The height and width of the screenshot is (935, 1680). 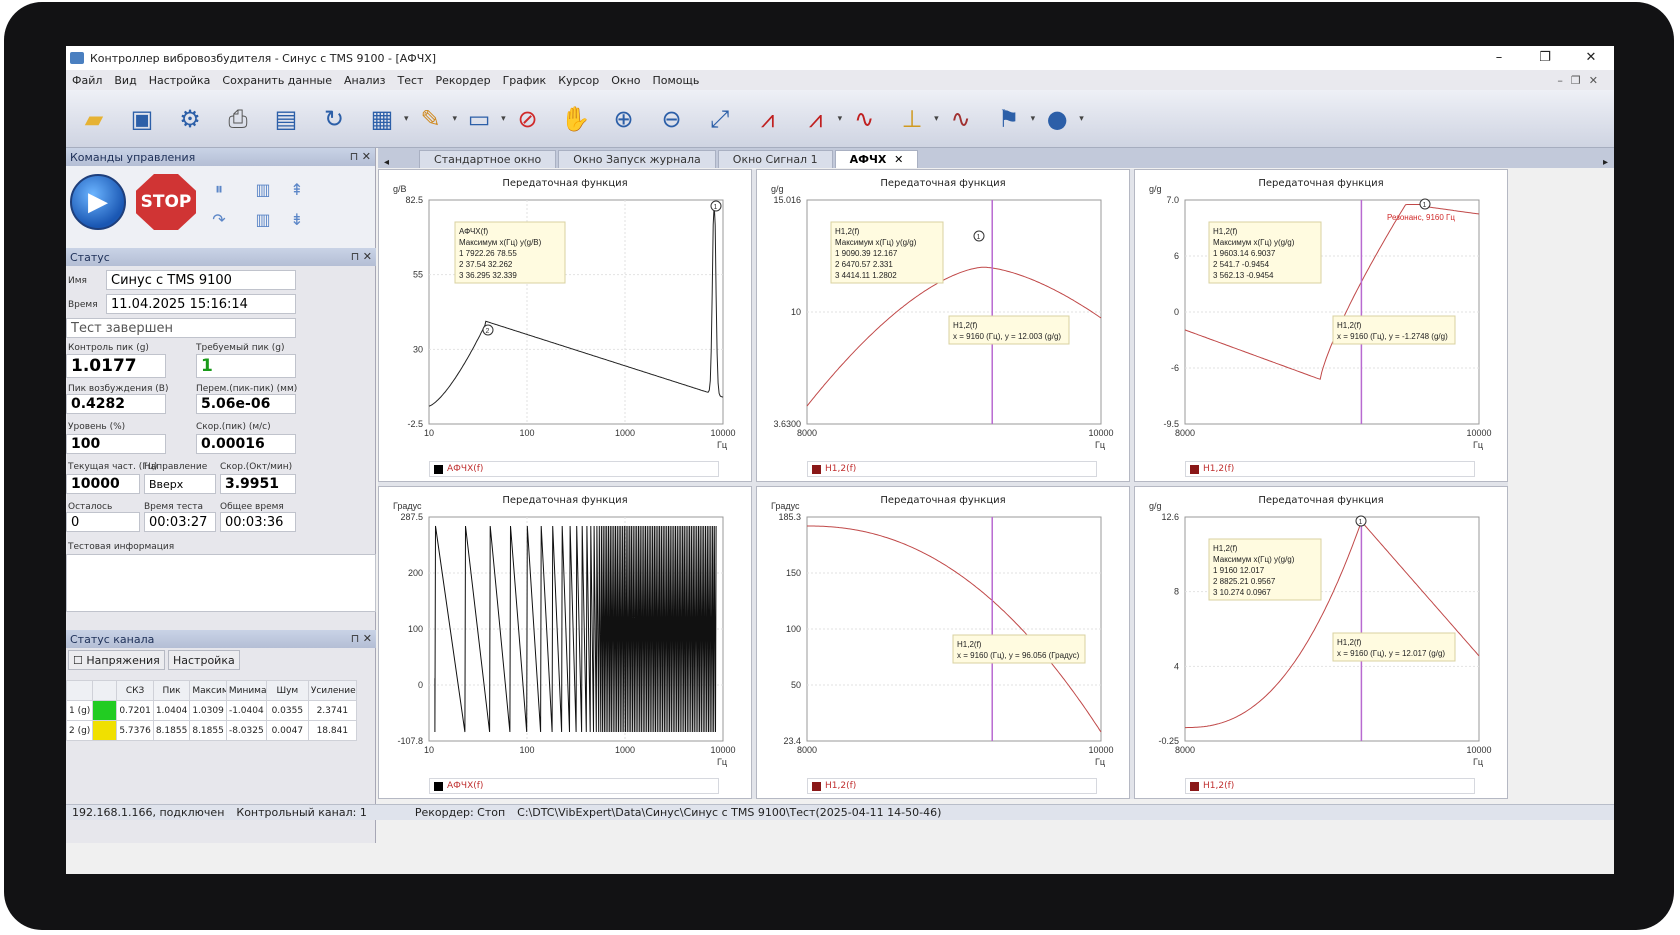 I want to click on menu-save-data: Сохранить данные, so click(x=277, y=80).